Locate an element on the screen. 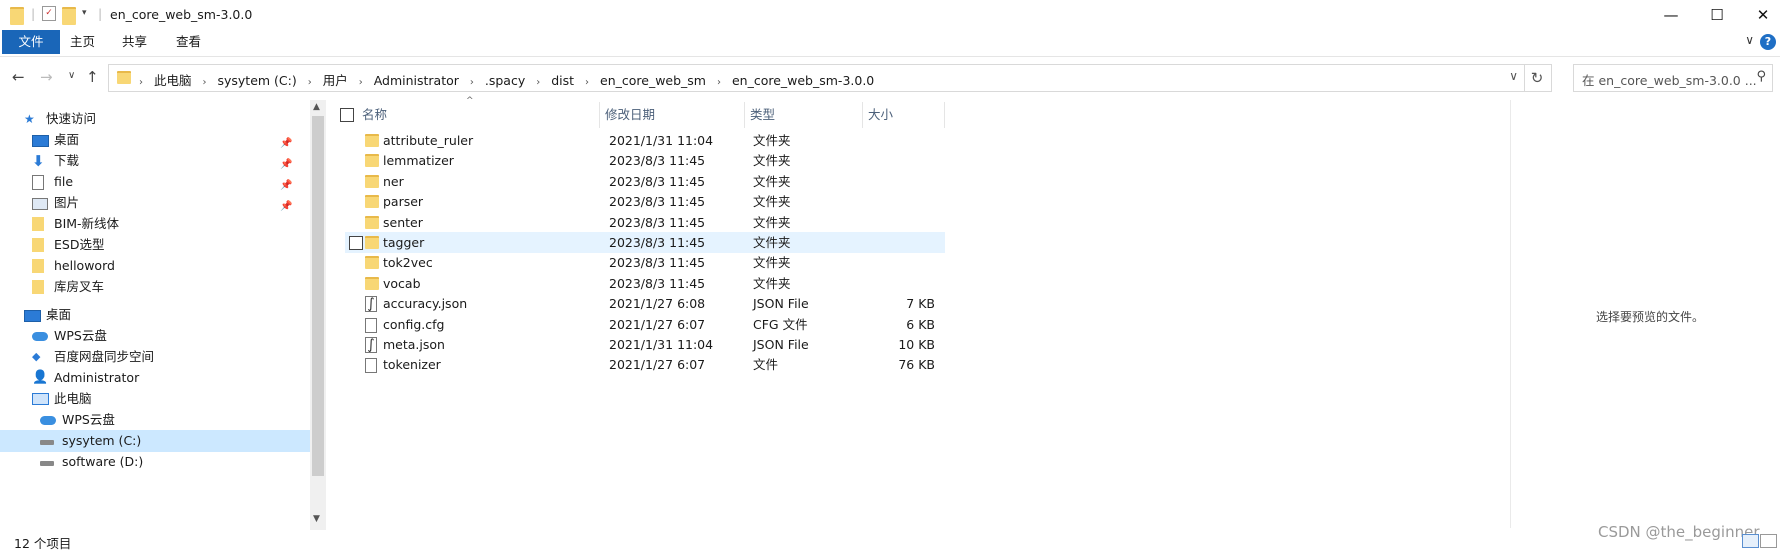  column-date: 修改日期 is located at coordinates (672, 115).